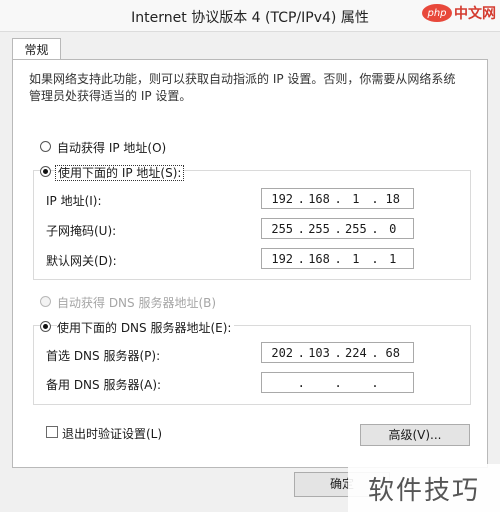  Describe the element at coordinates (319, 259) in the screenshot. I see `default-gateway-seg-2: 168` at that location.